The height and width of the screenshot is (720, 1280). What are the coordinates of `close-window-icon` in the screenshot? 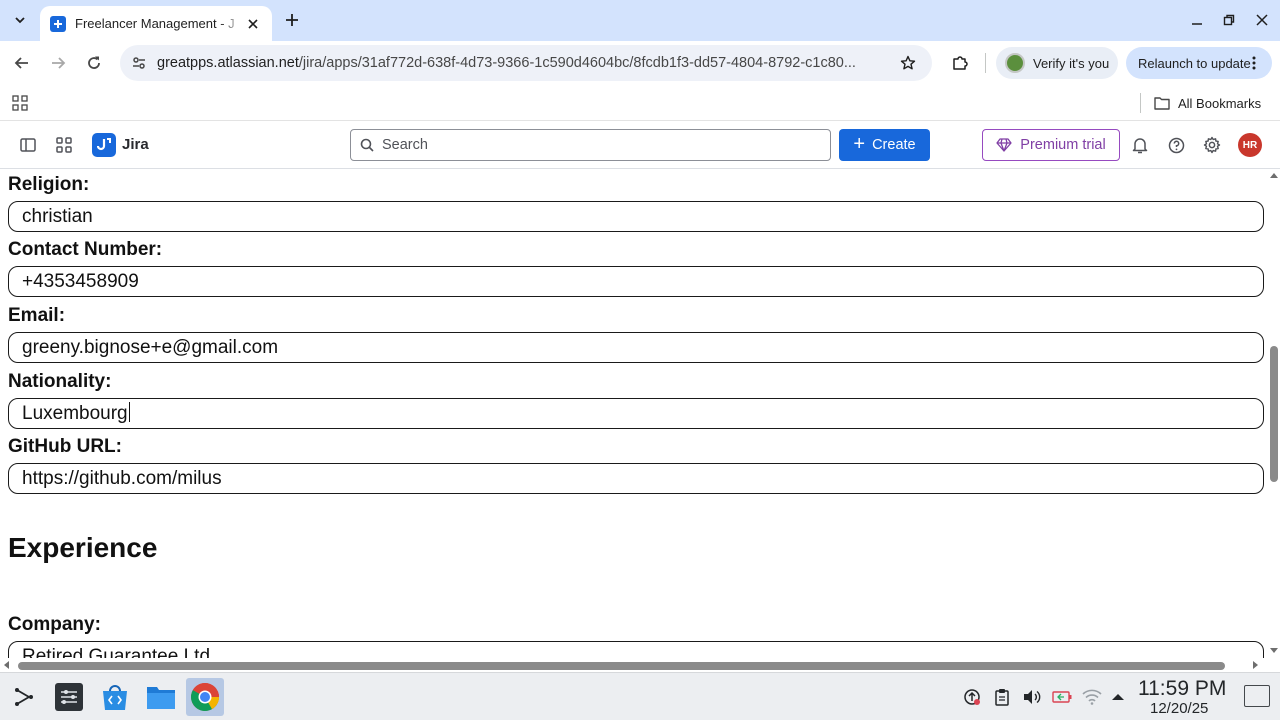 It's located at (1262, 20).